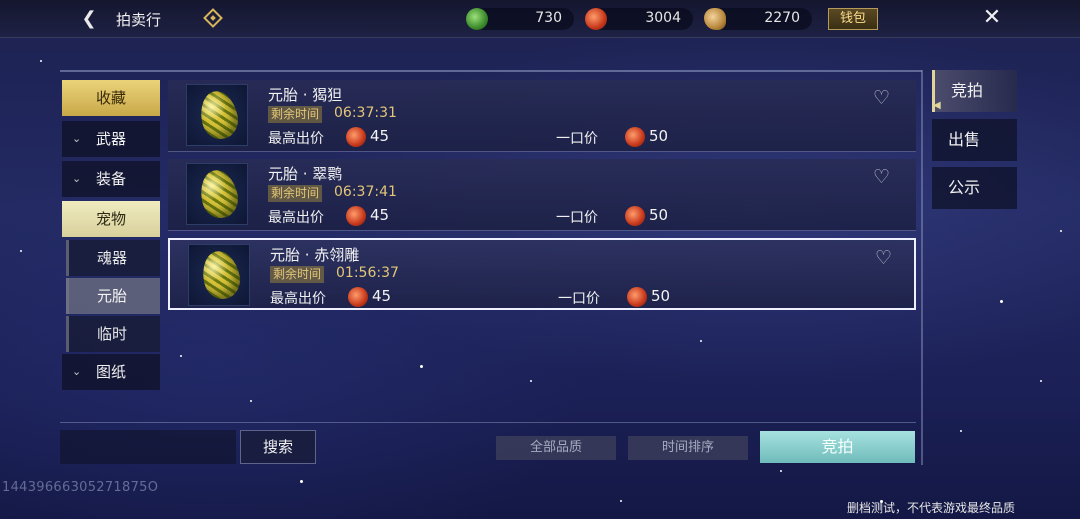  Describe the element at coordinates (305, 174) in the screenshot. I see `item-name: 元胎 · 翠鹮` at that location.